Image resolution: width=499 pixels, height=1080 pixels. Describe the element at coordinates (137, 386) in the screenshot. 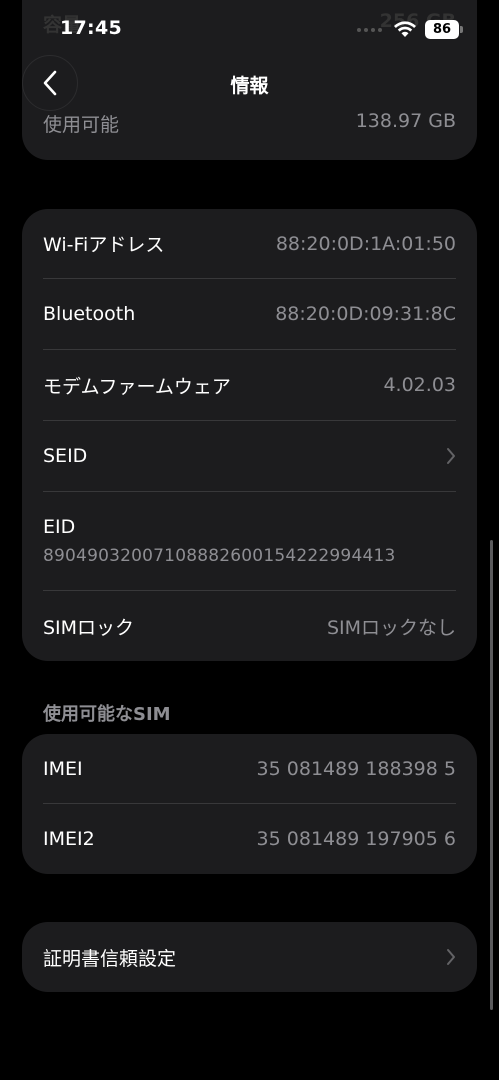

I see `modem-firmware-label: モデムファームウェア` at that location.